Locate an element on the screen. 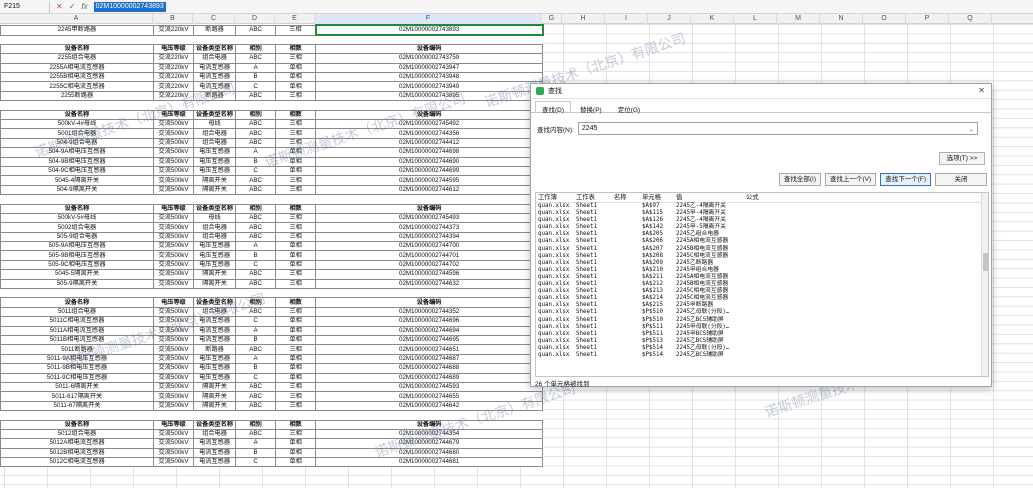 This screenshot has height=488, width=1033. result-row: quan.xlsx Sheet1 $A$115 2245甲-4隔离开关 is located at coordinates (762, 213).